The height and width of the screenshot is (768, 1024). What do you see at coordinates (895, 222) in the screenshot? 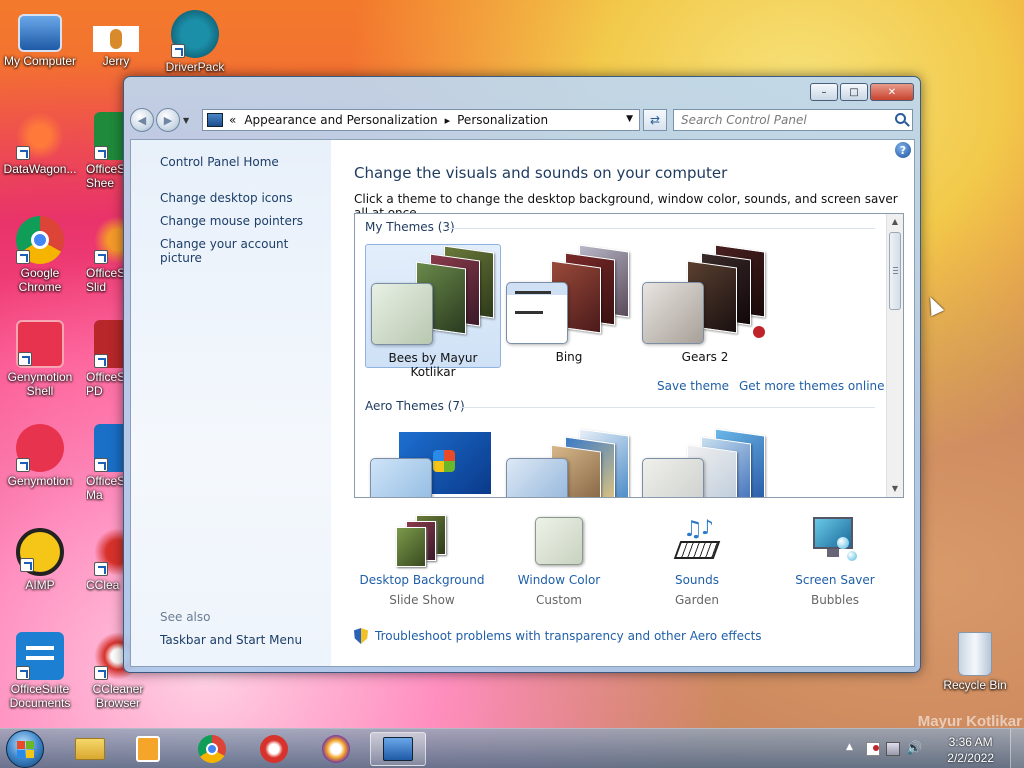
I see `scroll-up-icon: ▲` at bounding box center [895, 222].